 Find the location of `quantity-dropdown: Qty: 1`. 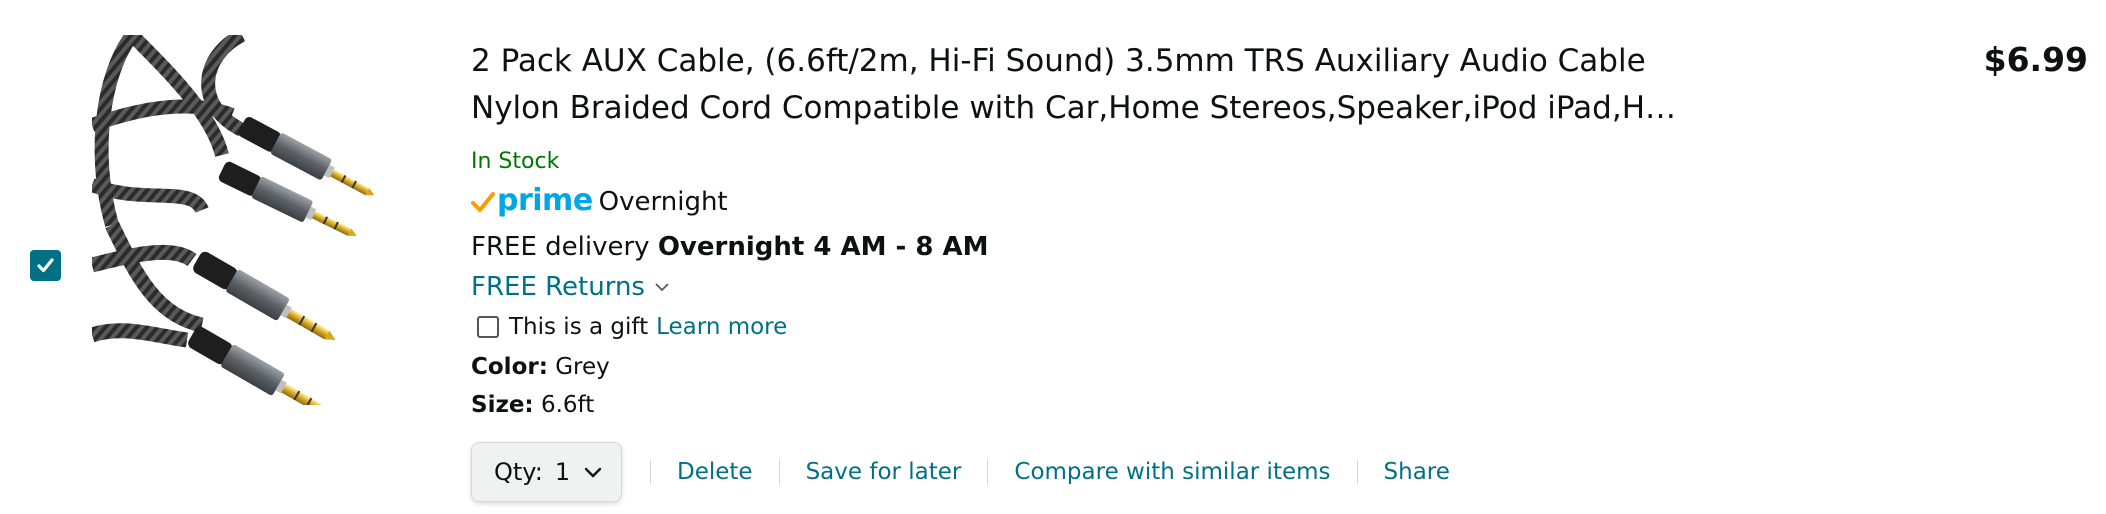

quantity-dropdown: Qty: 1 is located at coordinates (546, 472).